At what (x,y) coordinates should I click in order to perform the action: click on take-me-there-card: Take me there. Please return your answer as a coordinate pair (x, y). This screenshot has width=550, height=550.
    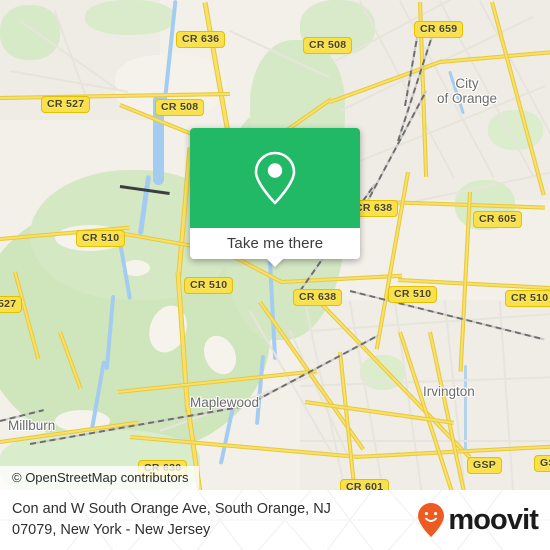
    Looking at the image, I should click on (275, 197).